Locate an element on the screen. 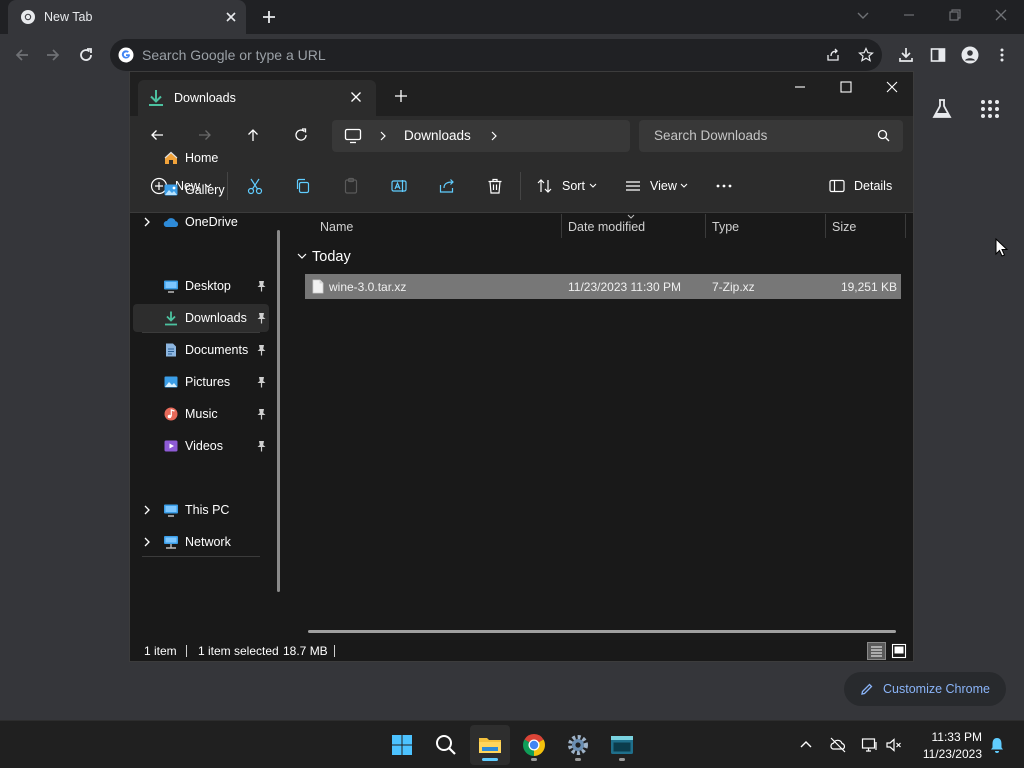 This screenshot has width=1024, height=768. paste-clipboard-icon is located at coordinates (351, 186).